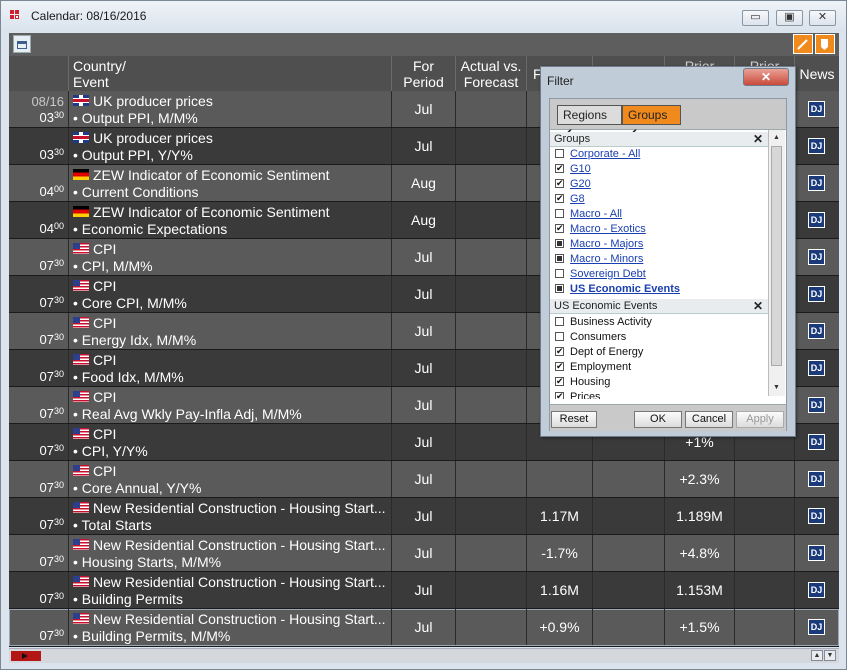 This screenshot has width=847, height=670. I want to click on close-button: ✕, so click(822, 18).